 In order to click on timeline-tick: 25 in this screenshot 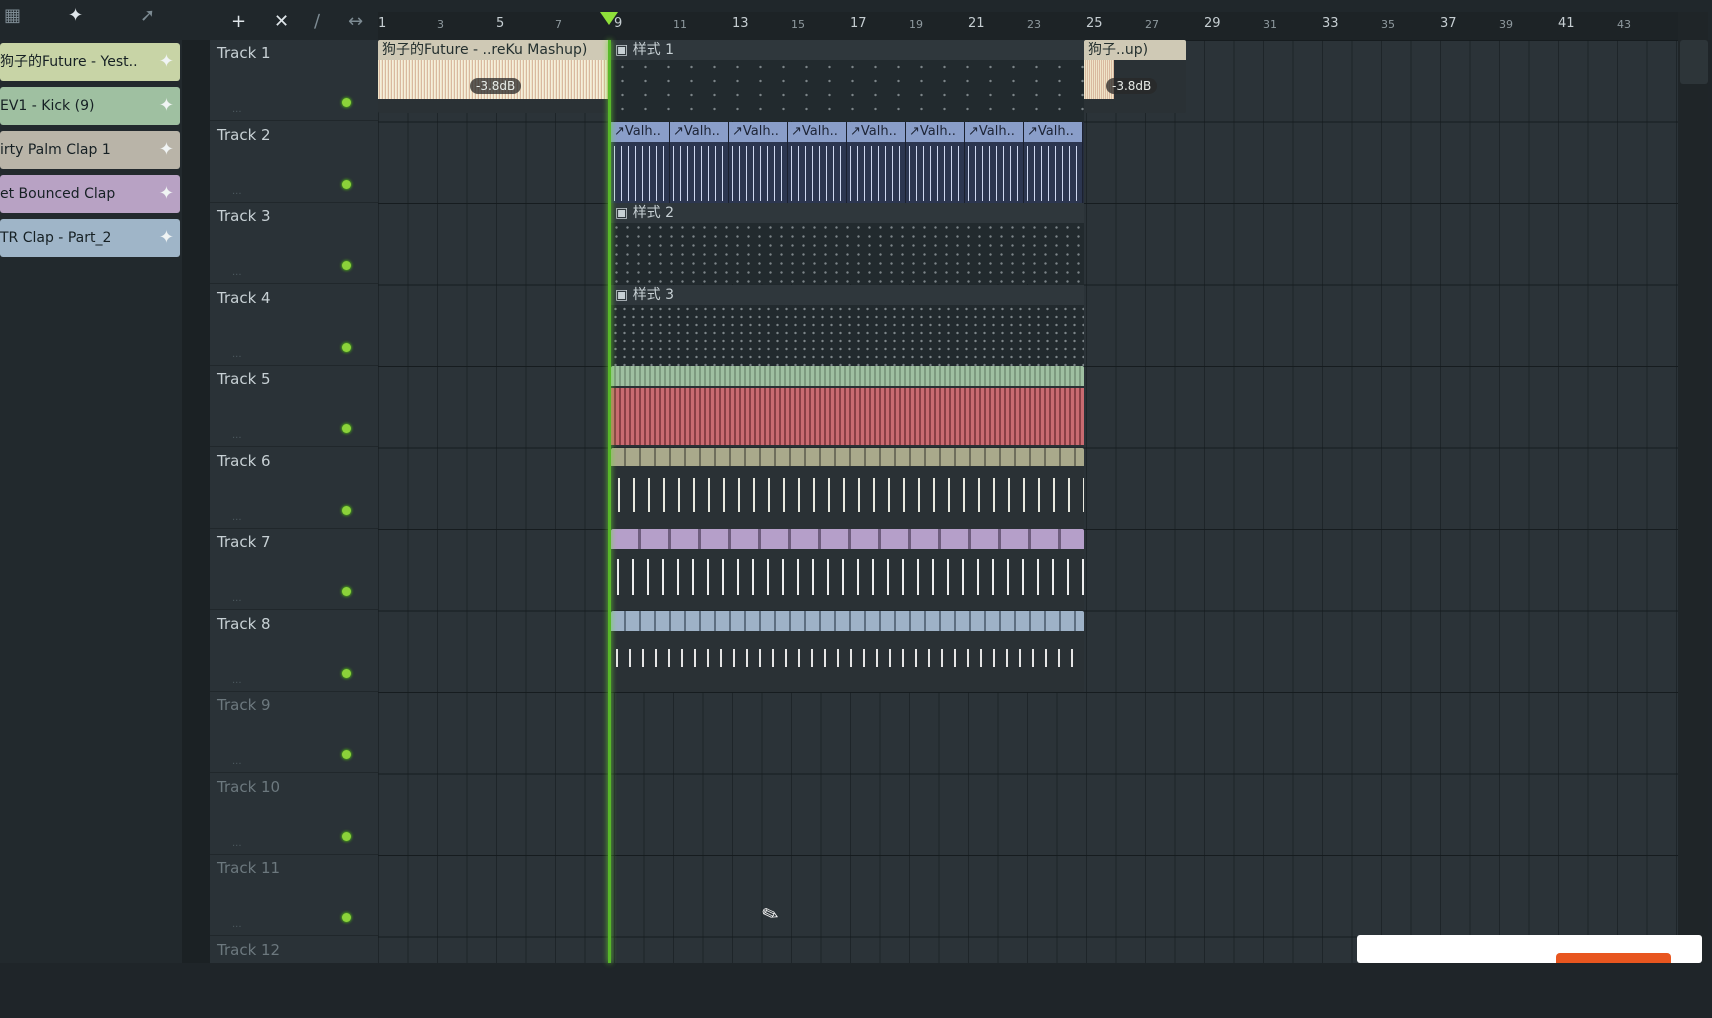, I will do `click(1094, 23)`.